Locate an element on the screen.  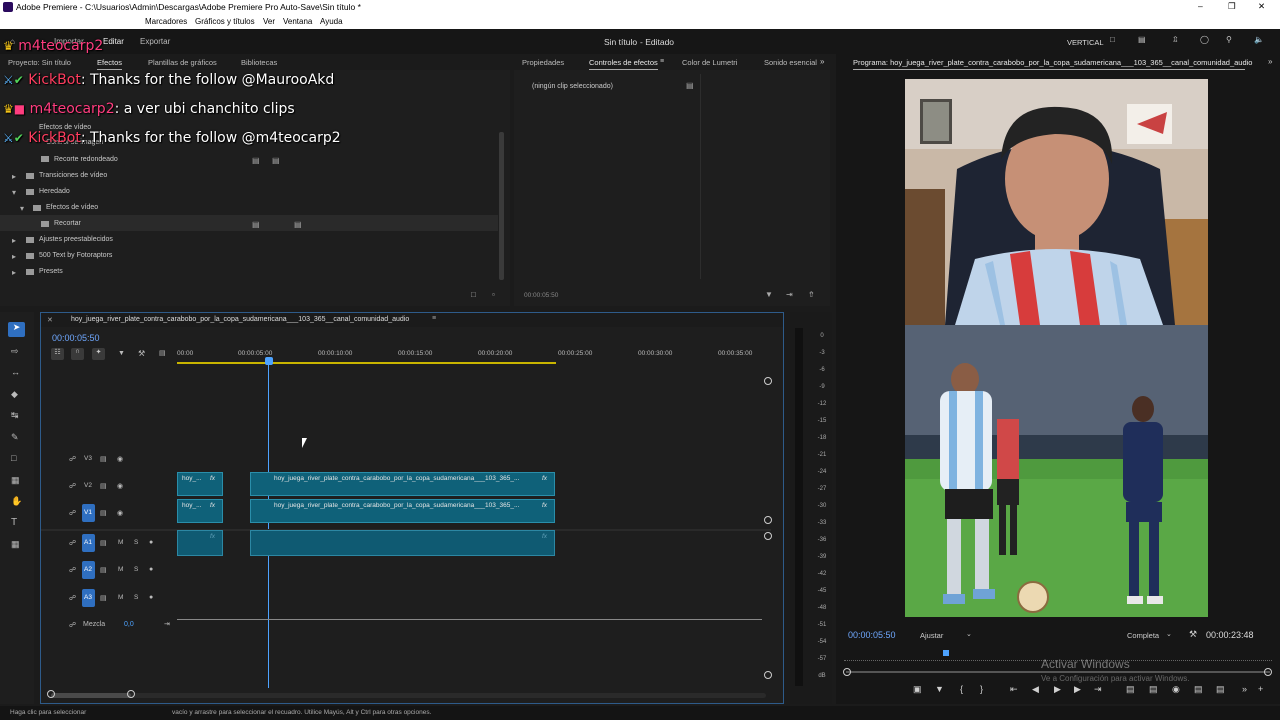
track-label-a3: A3 is located at coordinates (88, 597).